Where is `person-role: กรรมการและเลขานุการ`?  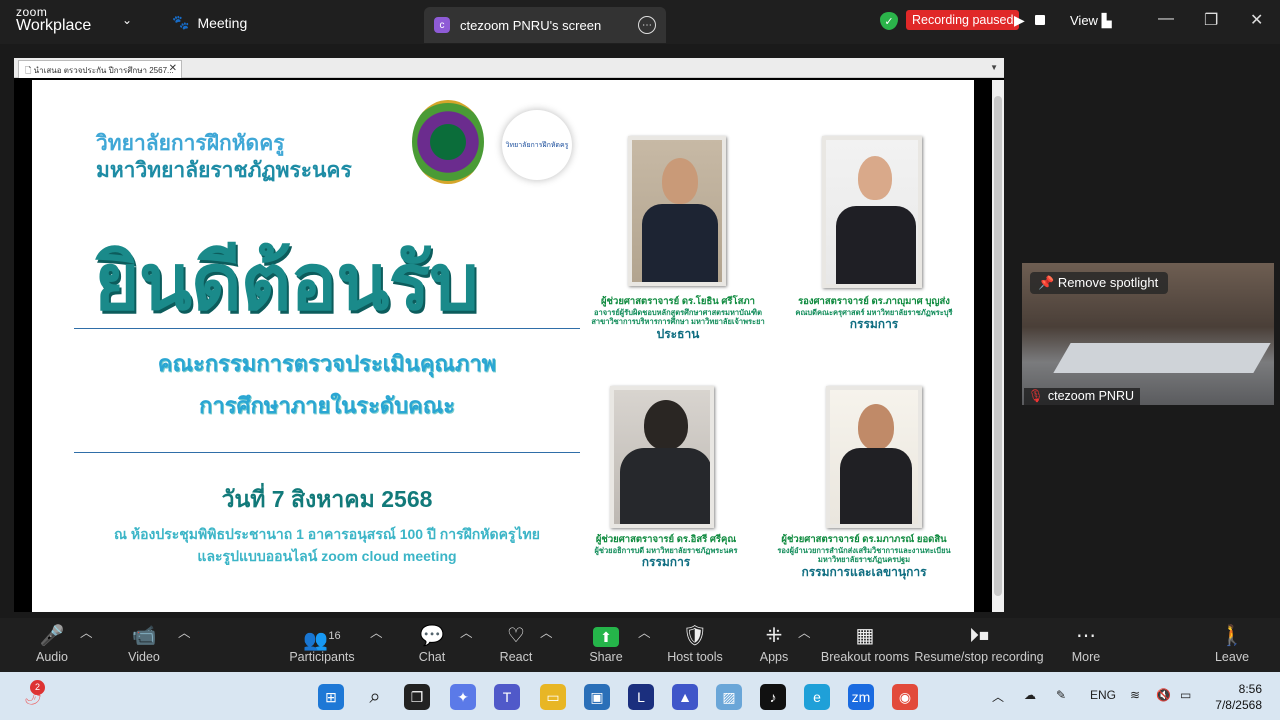
person-role: กรรมการและเลขานุการ is located at coordinates (864, 571).